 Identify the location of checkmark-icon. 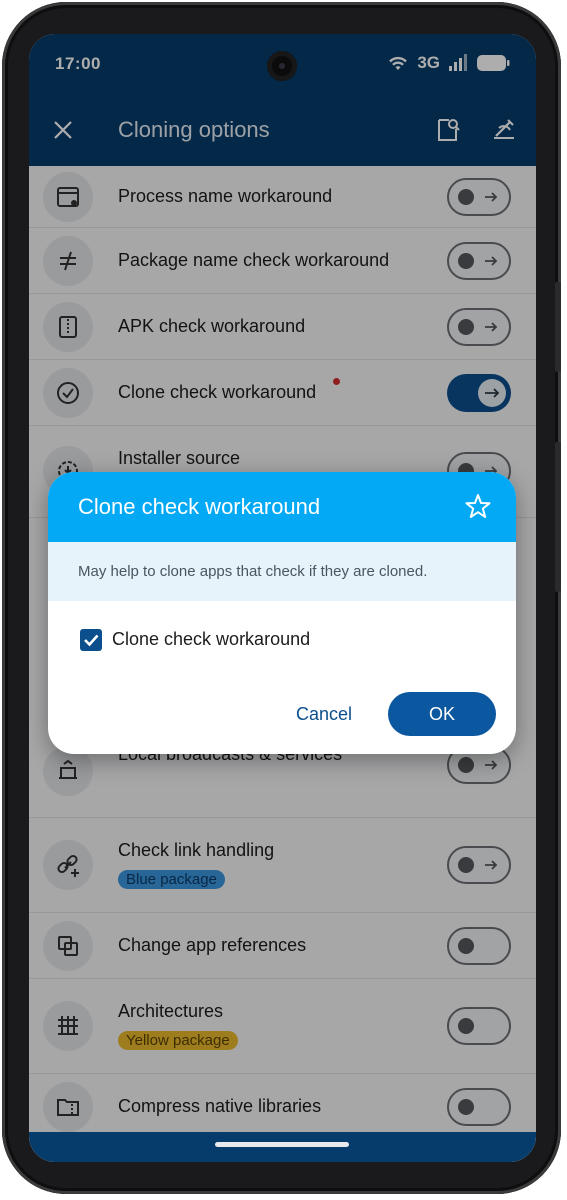
(91, 640).